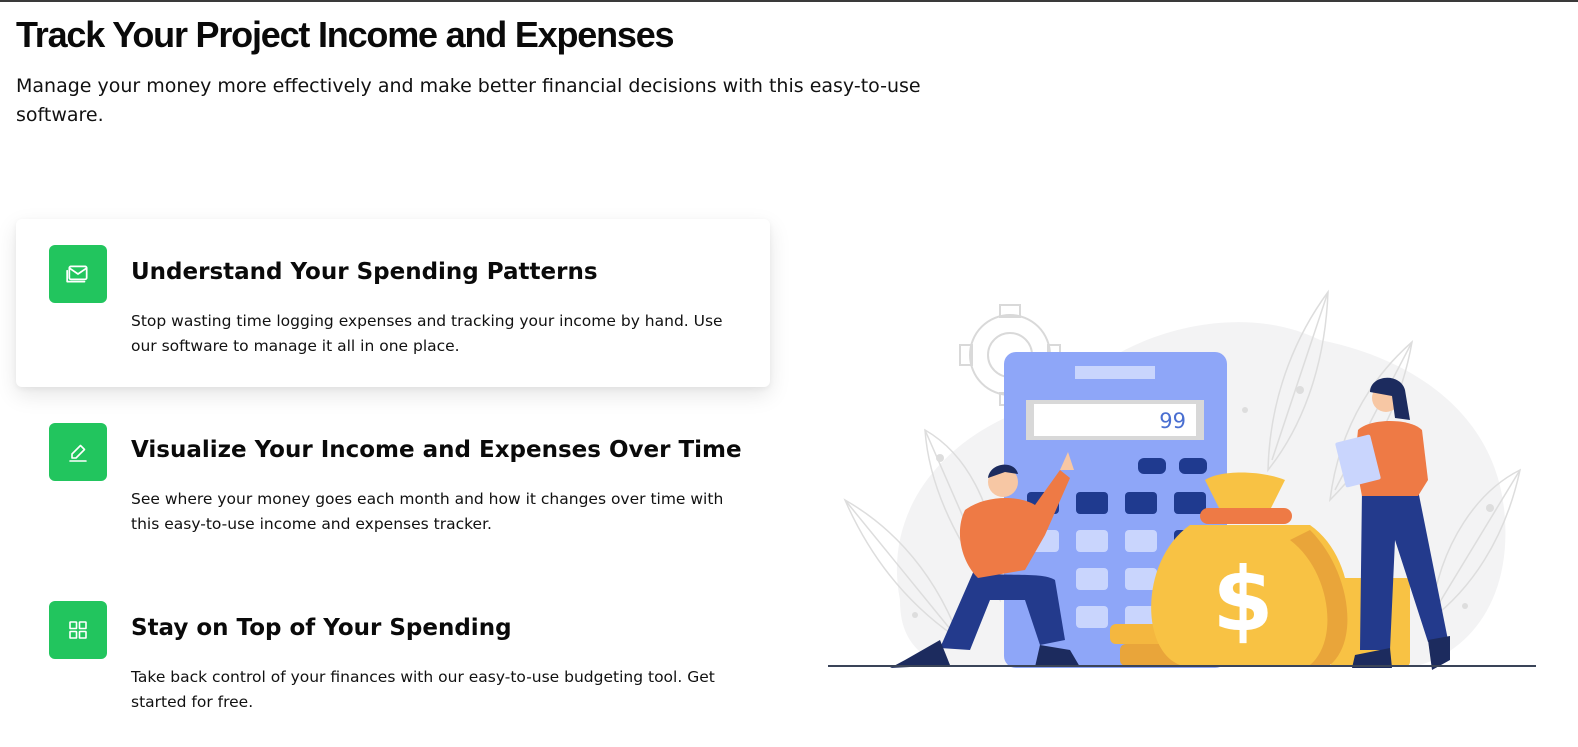 The width and height of the screenshot is (1578, 747). I want to click on top-border, so click(789, 1).